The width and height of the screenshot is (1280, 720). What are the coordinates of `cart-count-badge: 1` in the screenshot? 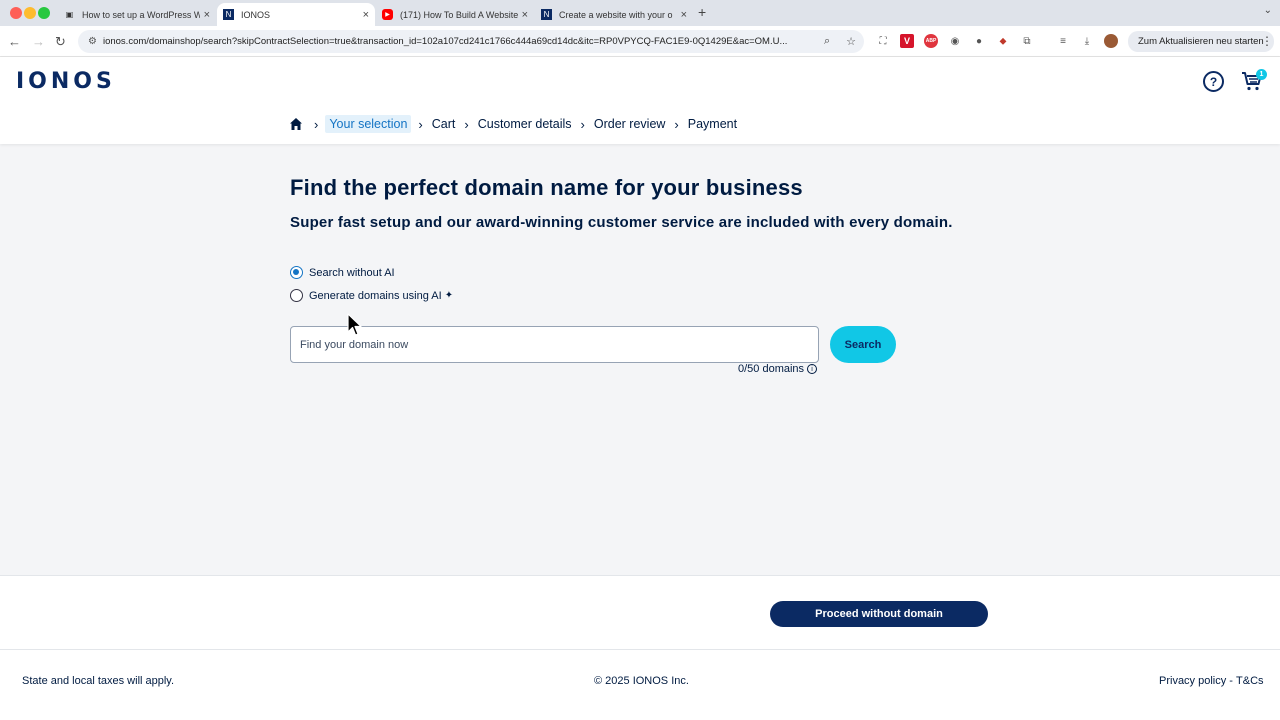 It's located at (1261, 74).